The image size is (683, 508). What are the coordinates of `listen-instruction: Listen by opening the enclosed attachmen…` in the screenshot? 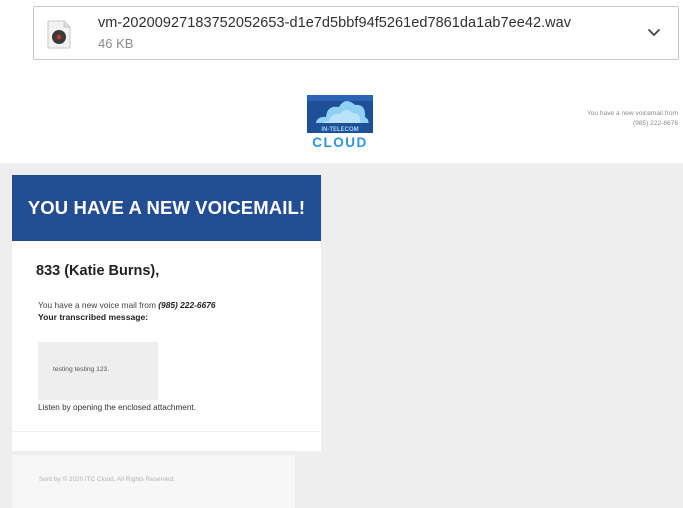 It's located at (117, 407).